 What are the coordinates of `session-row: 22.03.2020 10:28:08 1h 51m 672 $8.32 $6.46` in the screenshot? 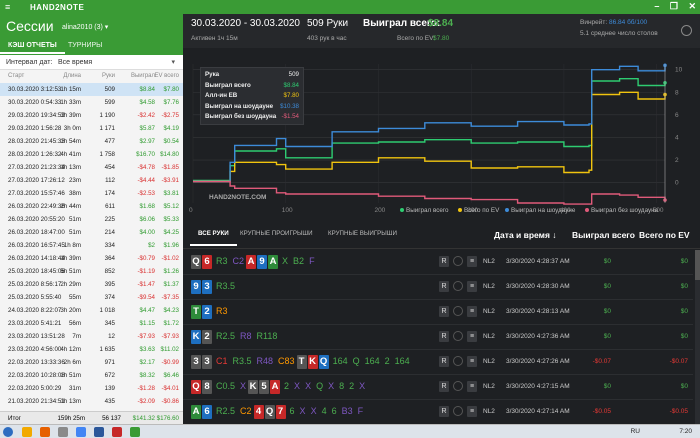 It's located at (91, 375).